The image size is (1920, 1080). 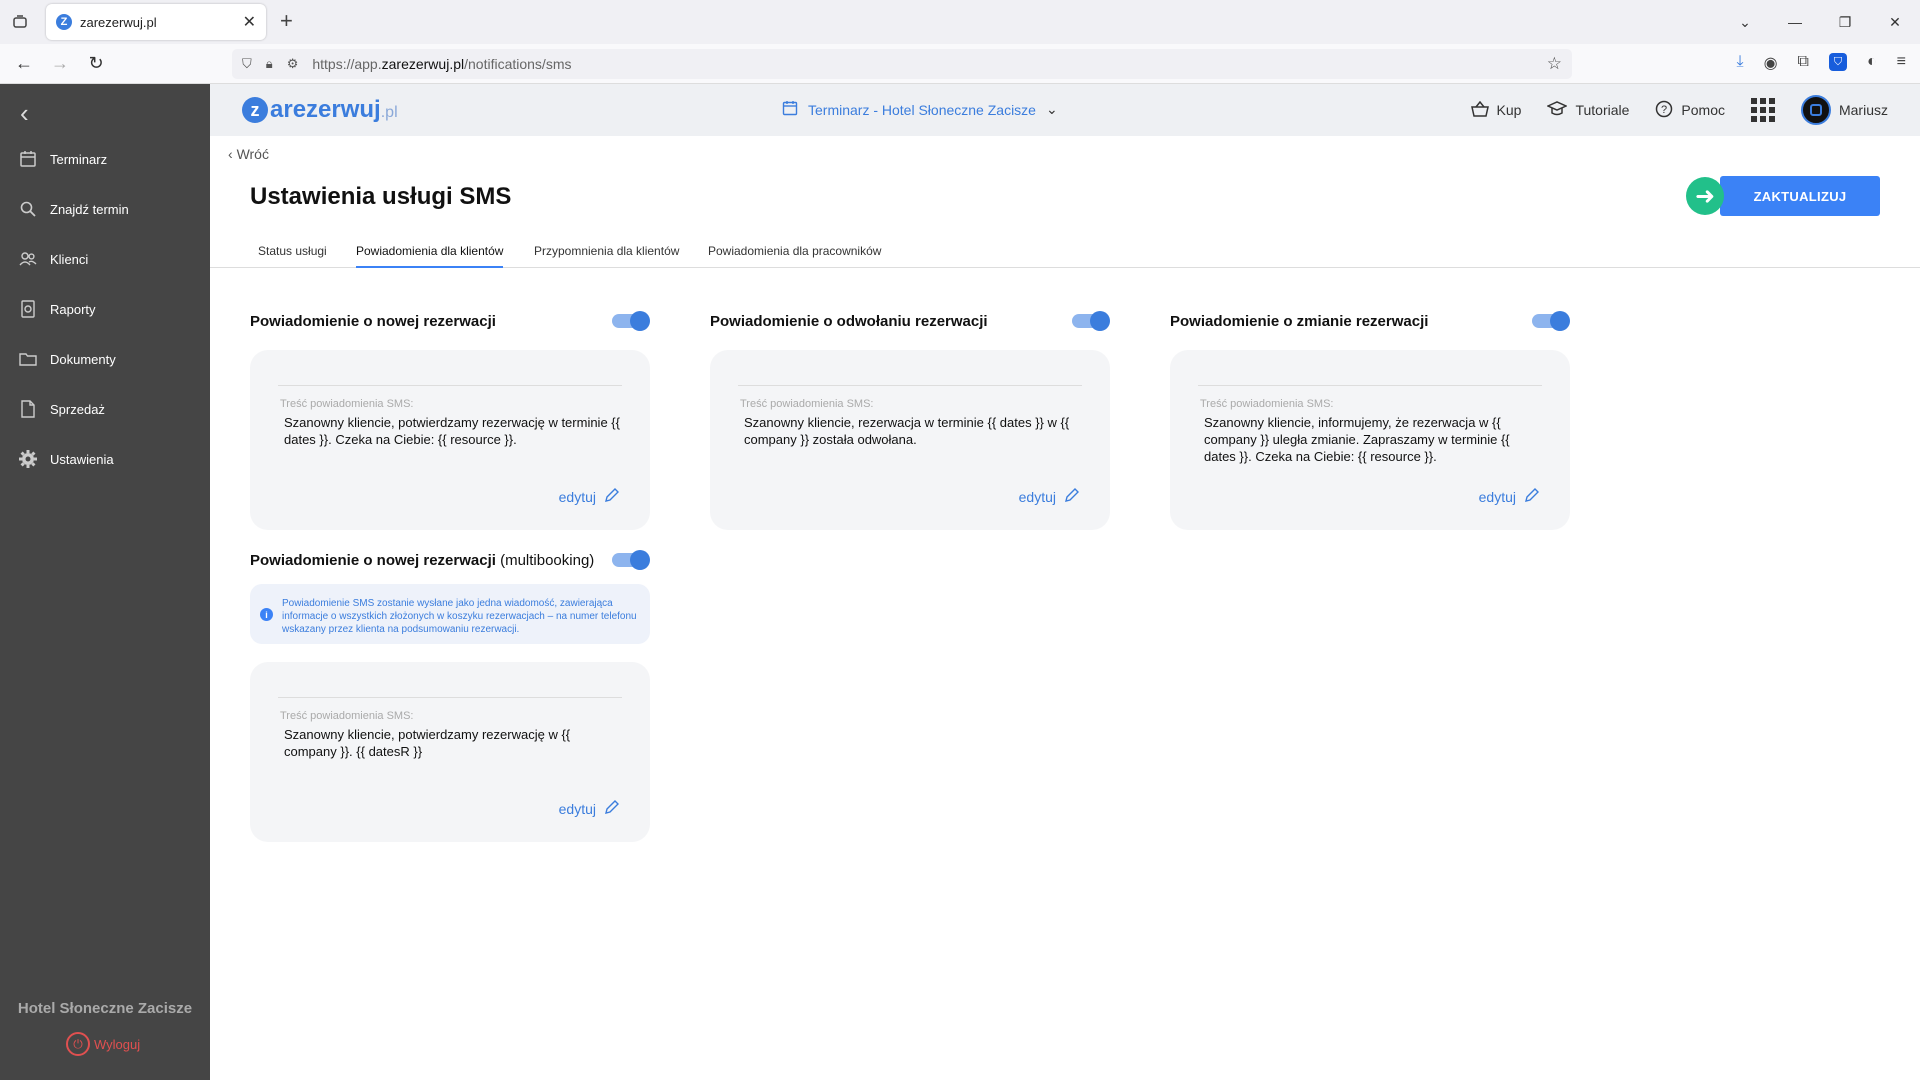 What do you see at coordinates (1602, 110) in the screenshot?
I see `tutorials-label: Tutoriale` at bounding box center [1602, 110].